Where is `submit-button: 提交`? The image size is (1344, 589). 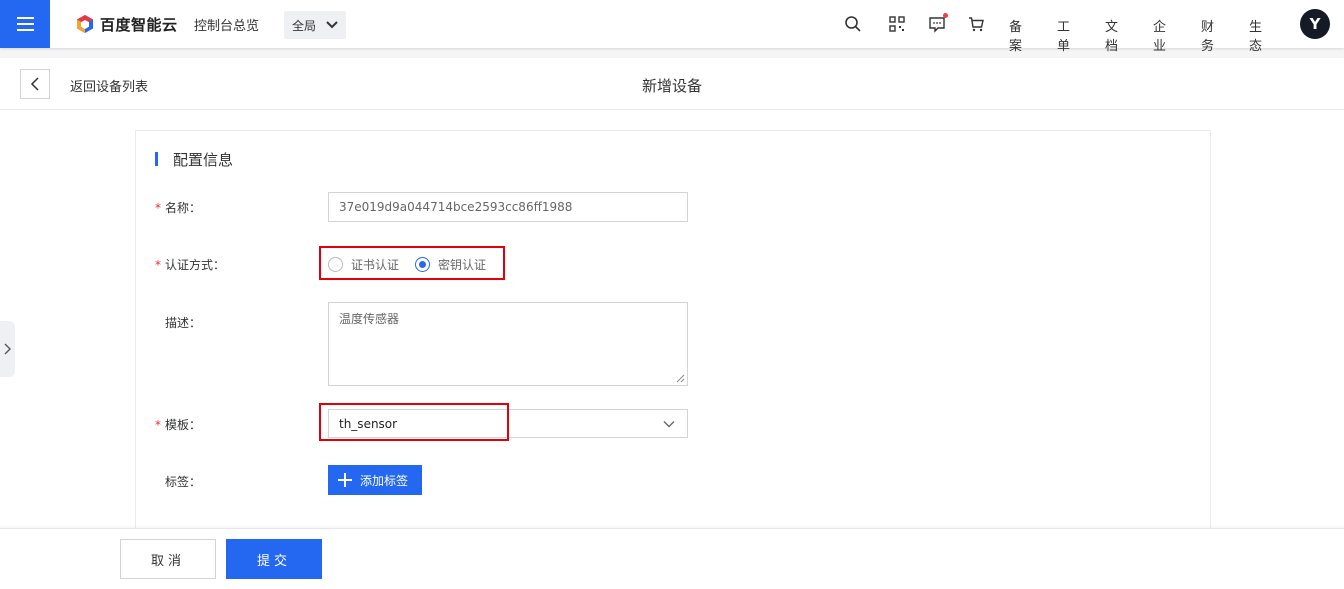 submit-button: 提交 is located at coordinates (274, 559).